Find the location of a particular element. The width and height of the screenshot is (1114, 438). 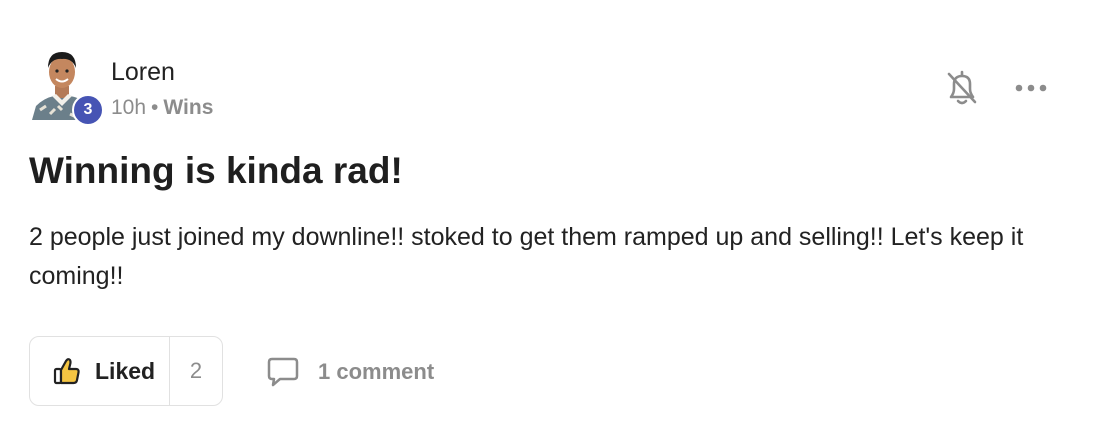

like-count: 2 is located at coordinates (196, 371).